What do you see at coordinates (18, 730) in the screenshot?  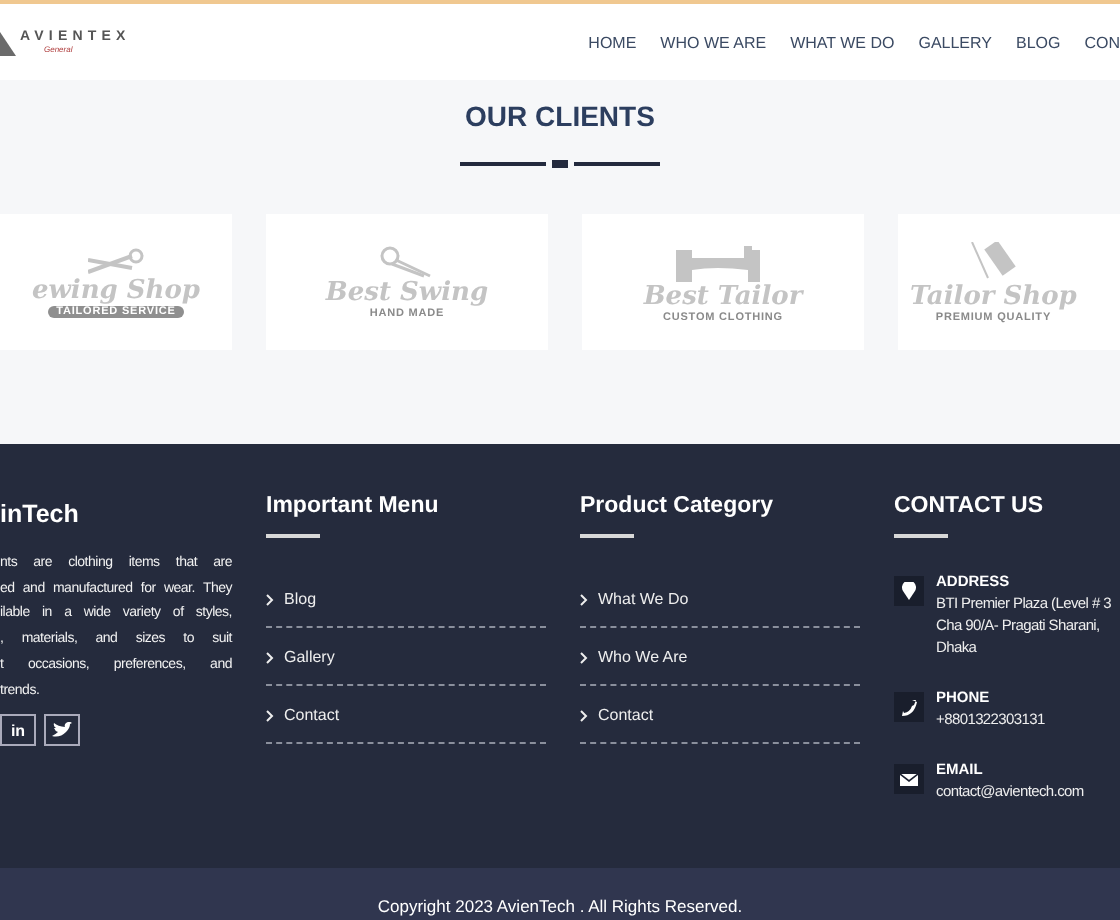 I see `linkedin-button: in` at bounding box center [18, 730].